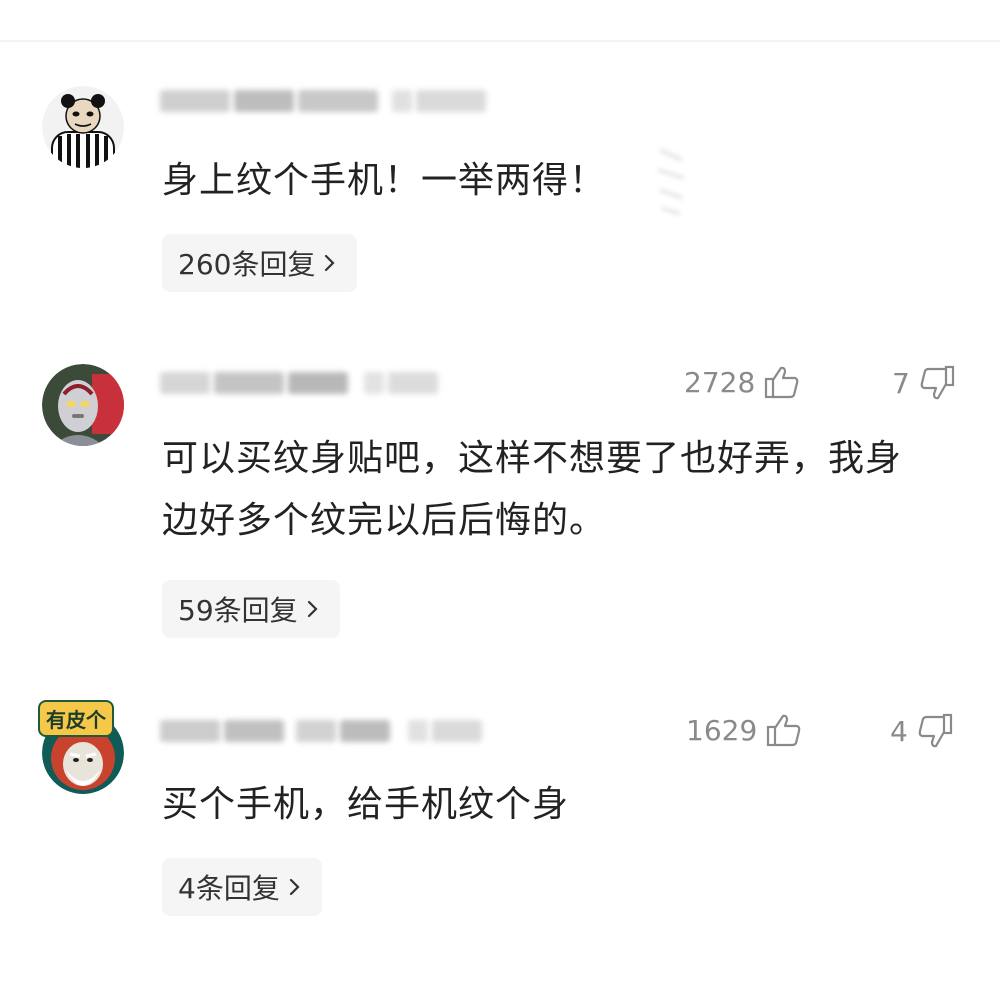 The image size is (1000, 1000). What do you see at coordinates (901, 383) in the screenshot?
I see `dislike-count: 7` at bounding box center [901, 383].